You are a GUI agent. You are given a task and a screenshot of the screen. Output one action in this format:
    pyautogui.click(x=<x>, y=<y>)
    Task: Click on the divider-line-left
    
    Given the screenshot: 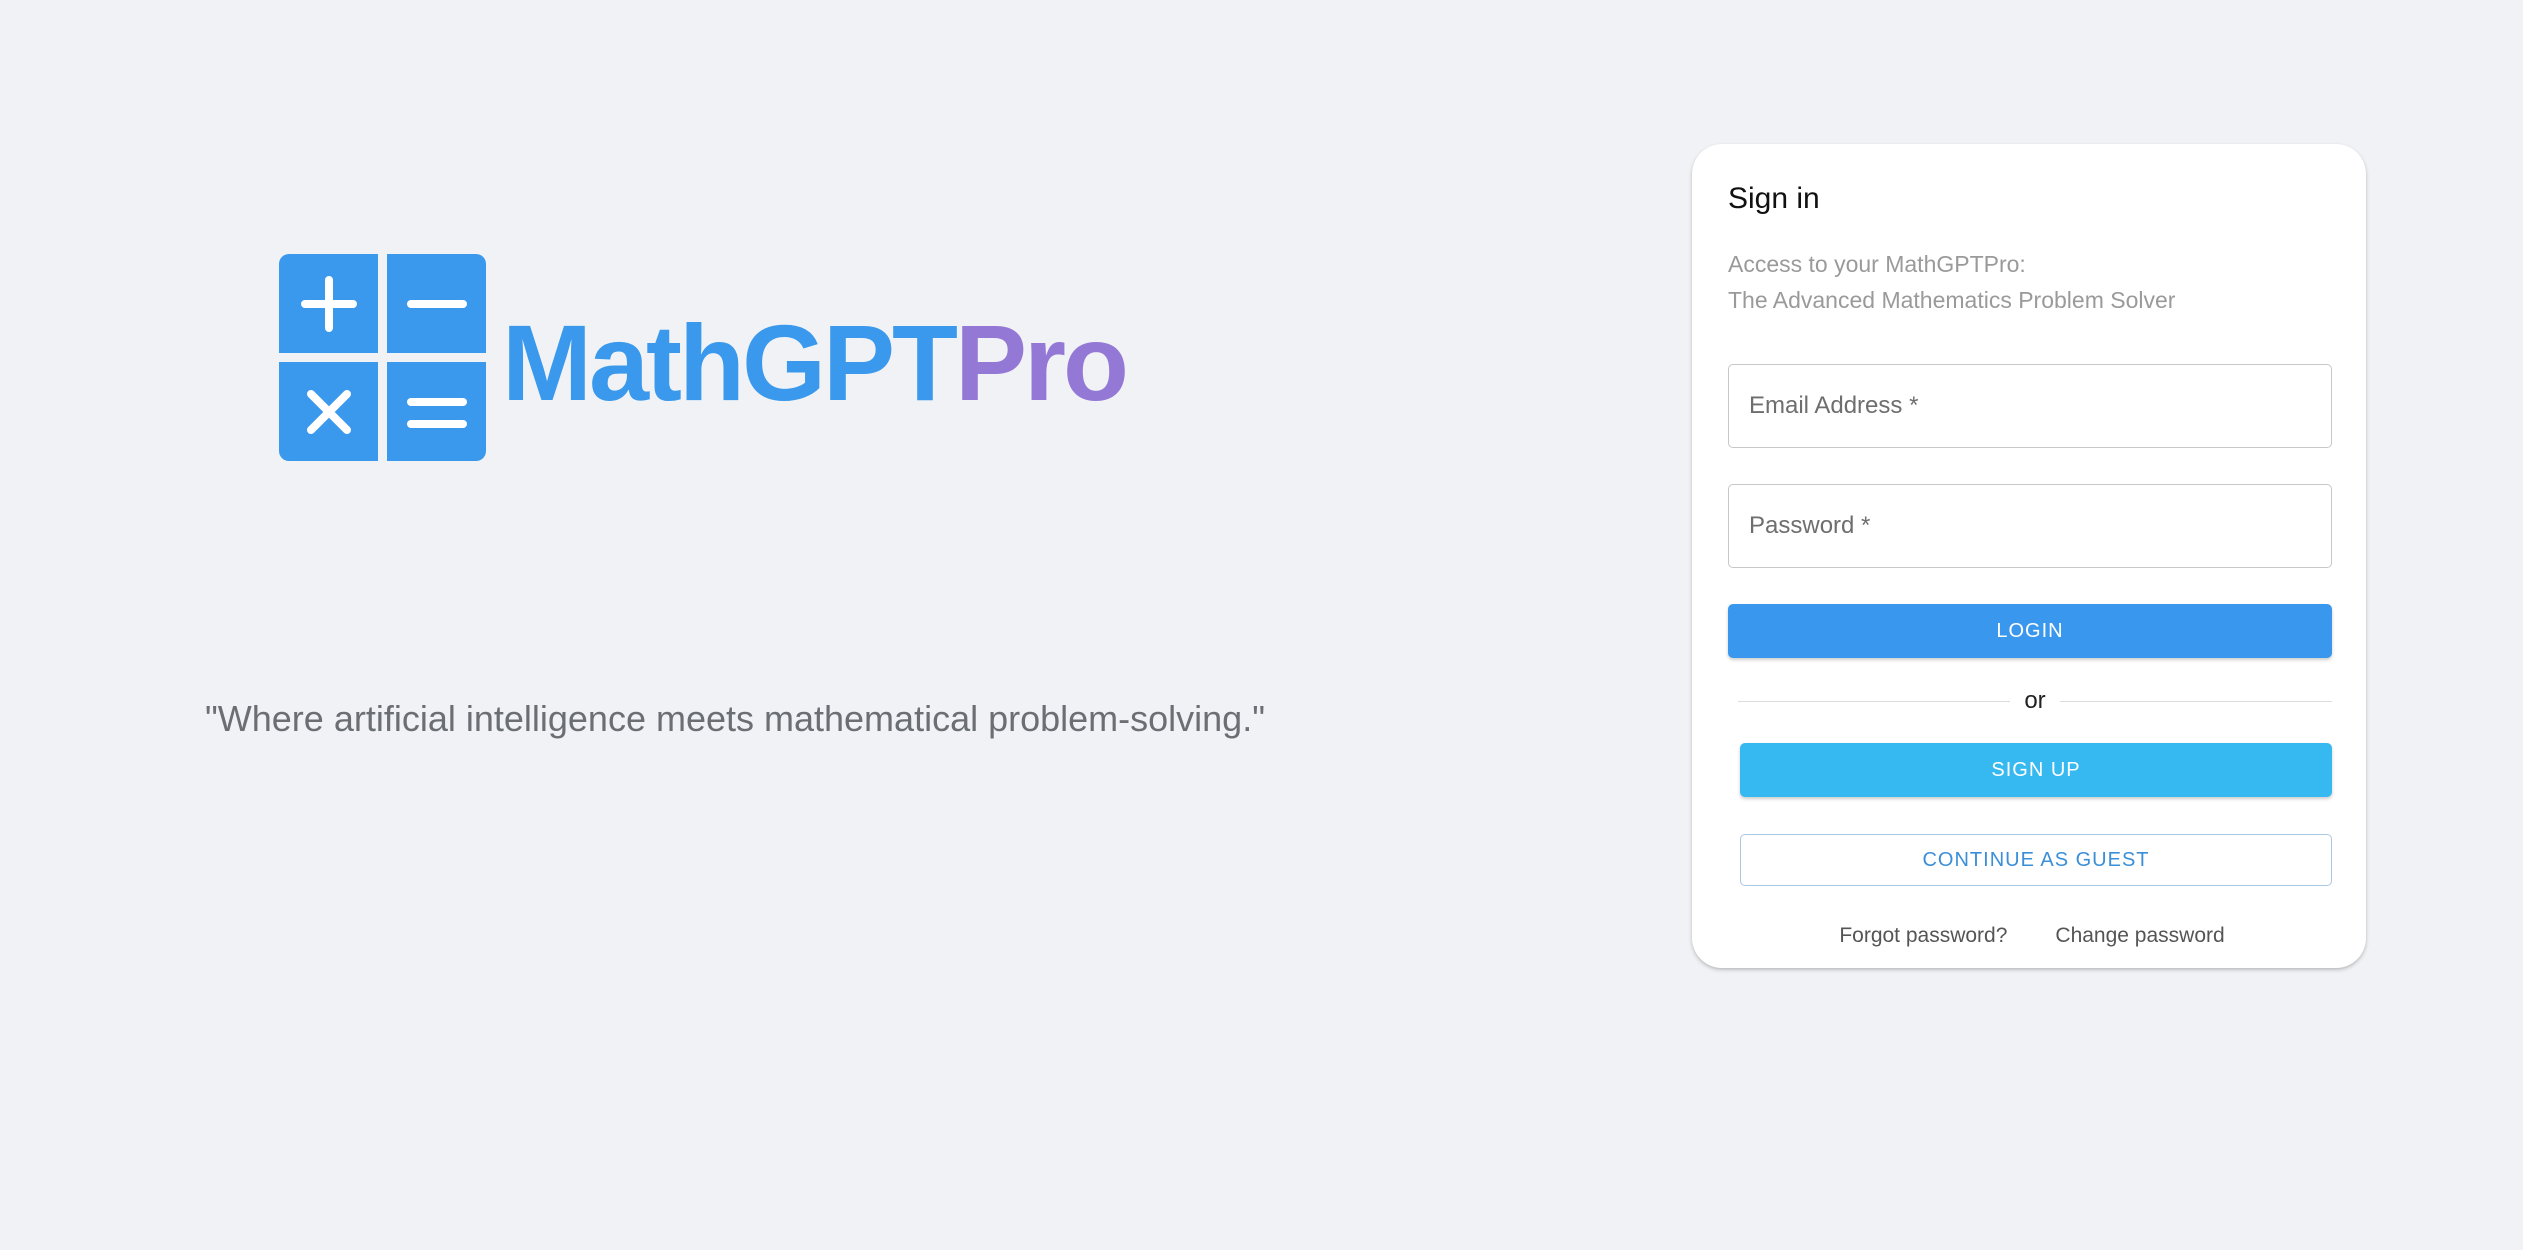 What is the action you would take?
    pyautogui.click(x=1874, y=701)
    